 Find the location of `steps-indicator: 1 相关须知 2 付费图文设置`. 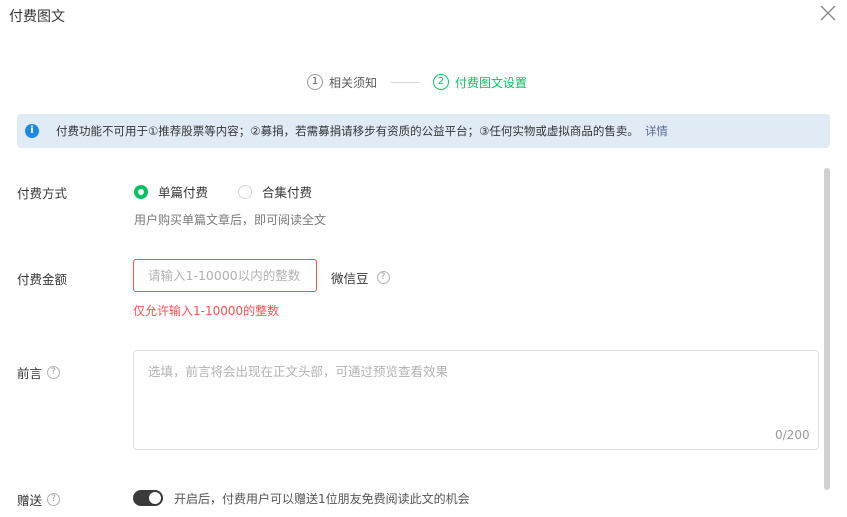

steps-indicator: 1 相关须知 2 付费图文设置 is located at coordinates (417, 82).